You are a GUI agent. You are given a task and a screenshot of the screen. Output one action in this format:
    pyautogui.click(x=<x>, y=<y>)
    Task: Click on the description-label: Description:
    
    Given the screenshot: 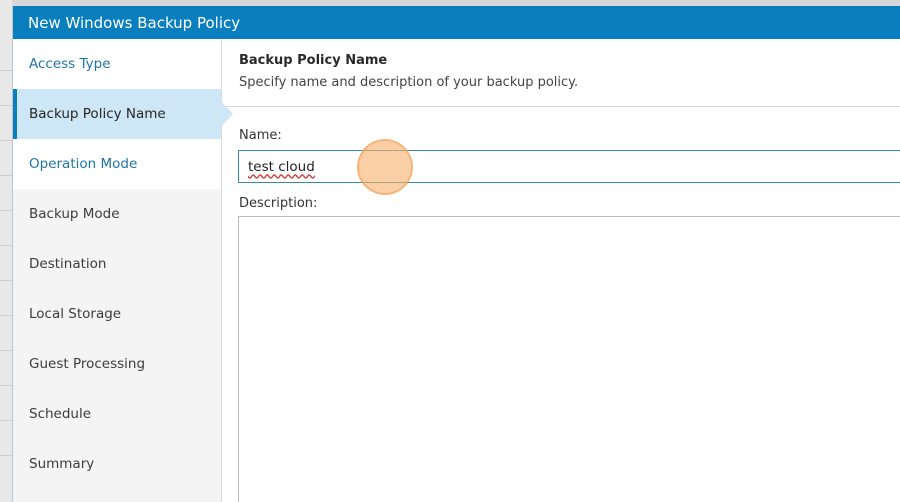 What is the action you would take?
    pyautogui.click(x=278, y=203)
    